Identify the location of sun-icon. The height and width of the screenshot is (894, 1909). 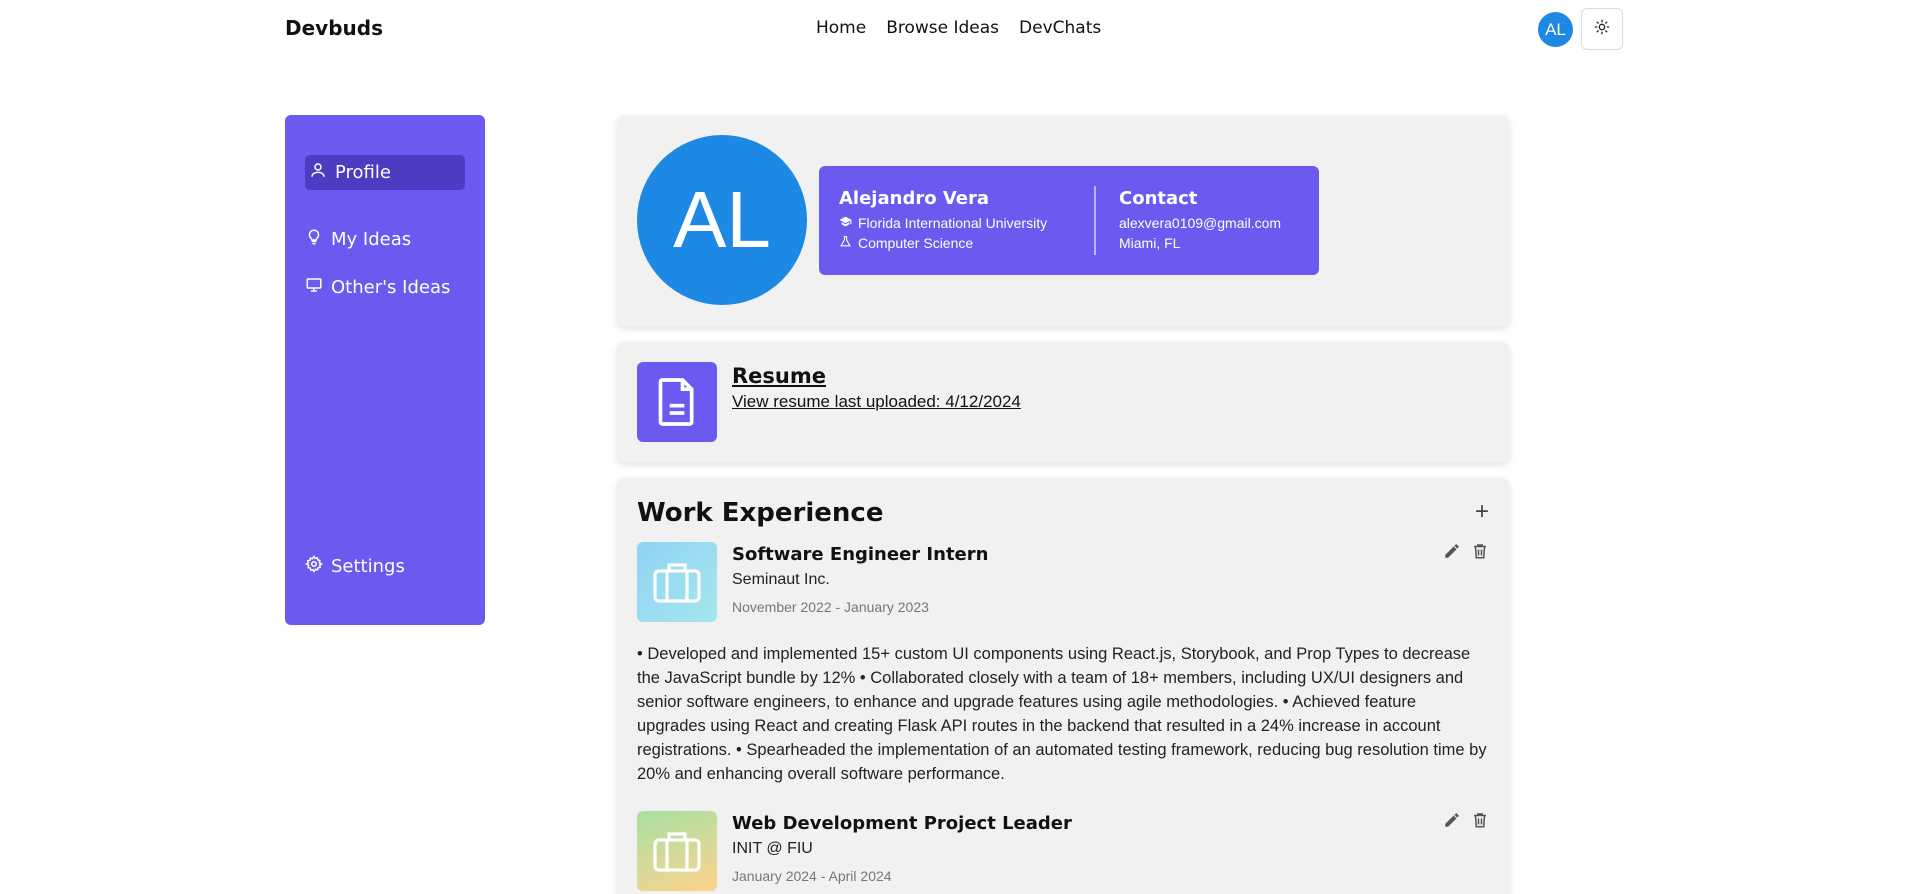
(1602, 29).